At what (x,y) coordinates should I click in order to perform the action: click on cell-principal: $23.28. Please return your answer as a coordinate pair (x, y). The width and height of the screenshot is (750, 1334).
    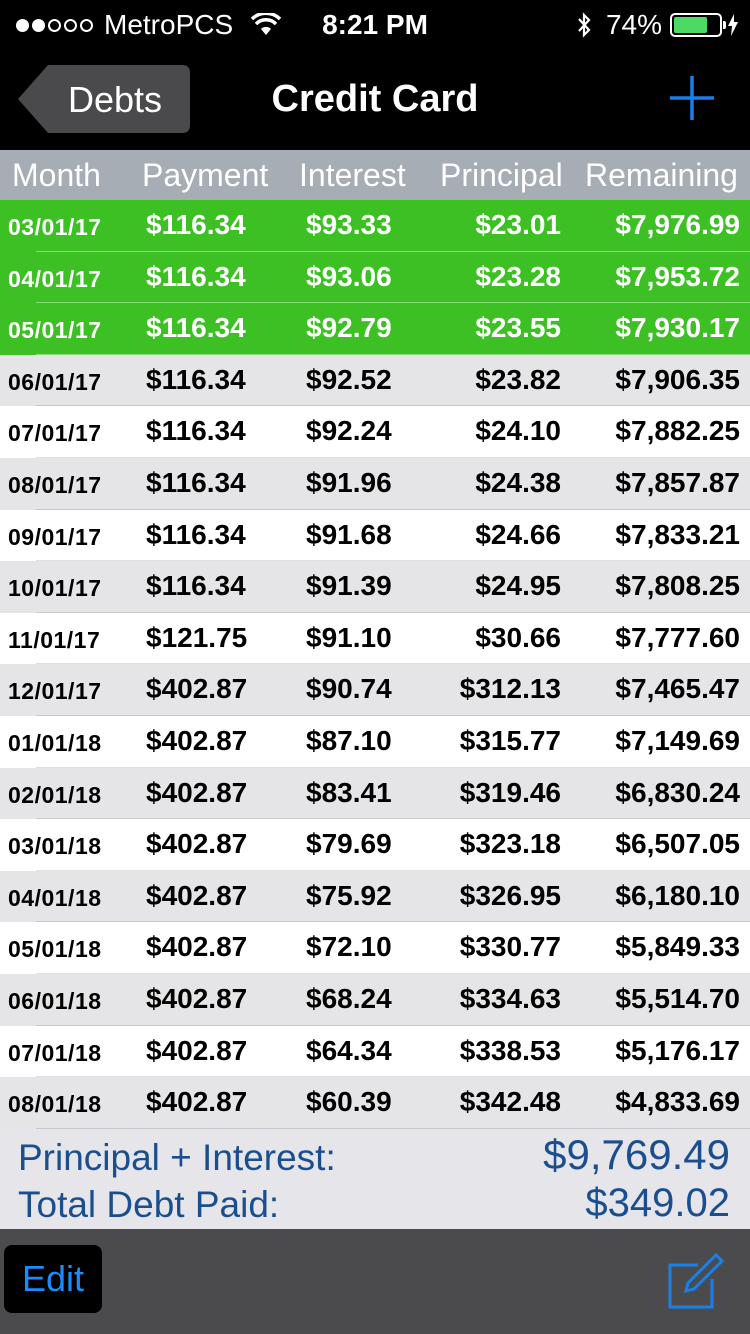
    Looking at the image, I should click on (518, 276).